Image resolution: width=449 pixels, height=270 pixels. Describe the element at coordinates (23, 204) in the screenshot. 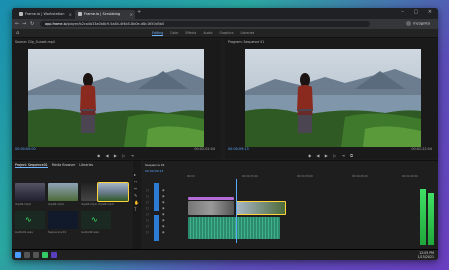

I see `clip-name: clip01.mp4` at that location.